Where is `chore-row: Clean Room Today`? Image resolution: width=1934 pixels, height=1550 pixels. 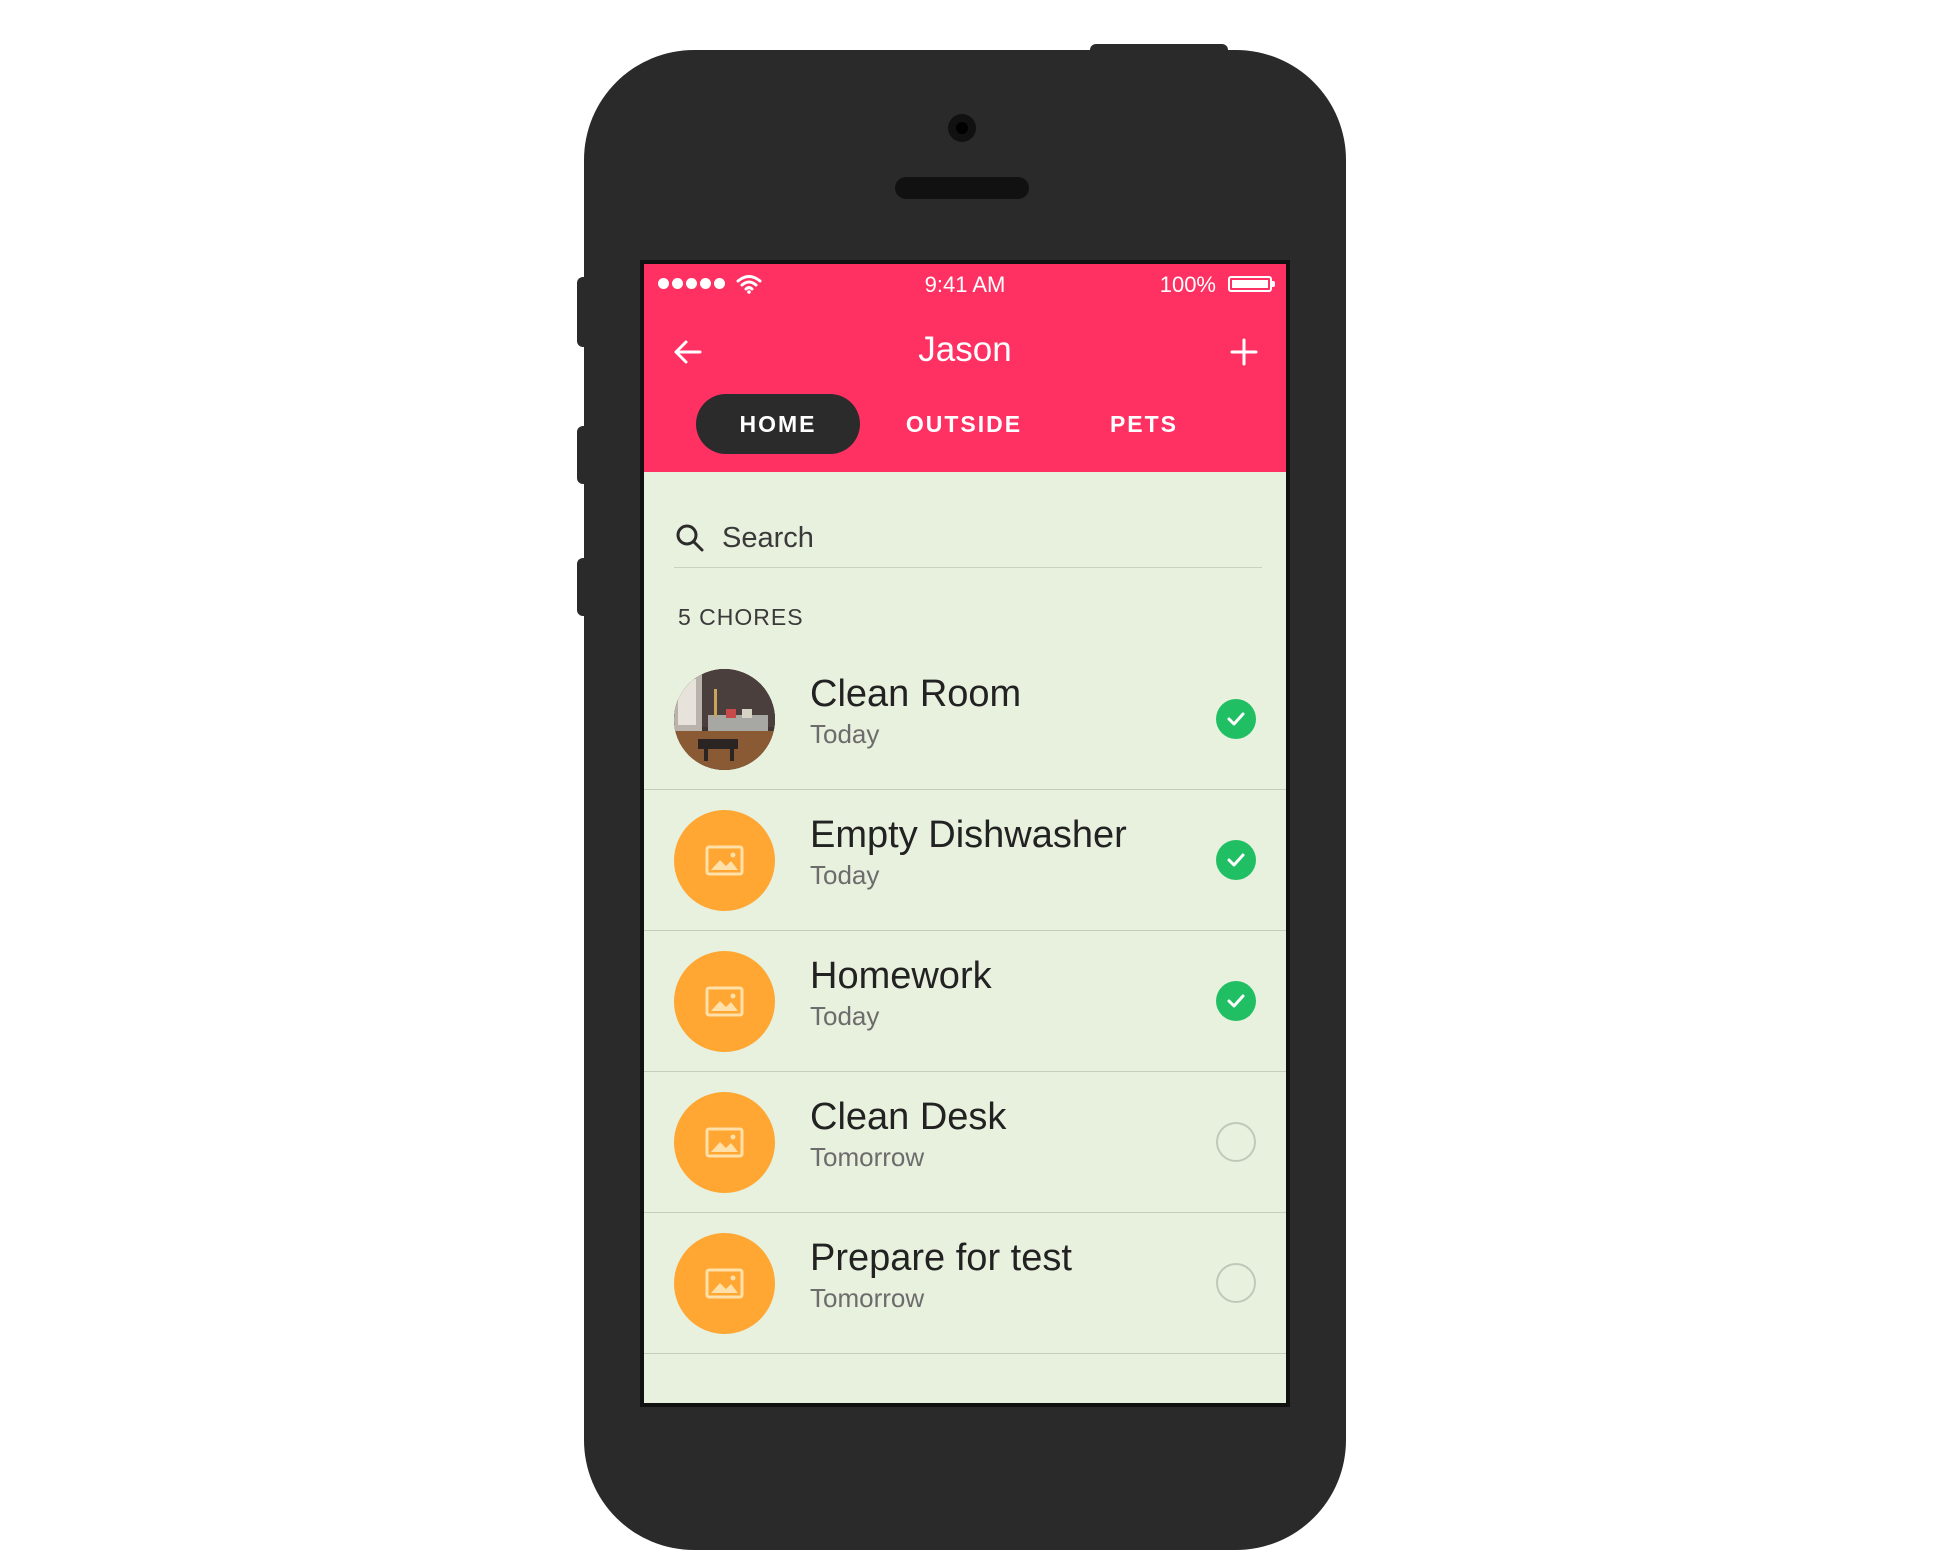
chore-row: Clean Room Today is located at coordinates (965, 719).